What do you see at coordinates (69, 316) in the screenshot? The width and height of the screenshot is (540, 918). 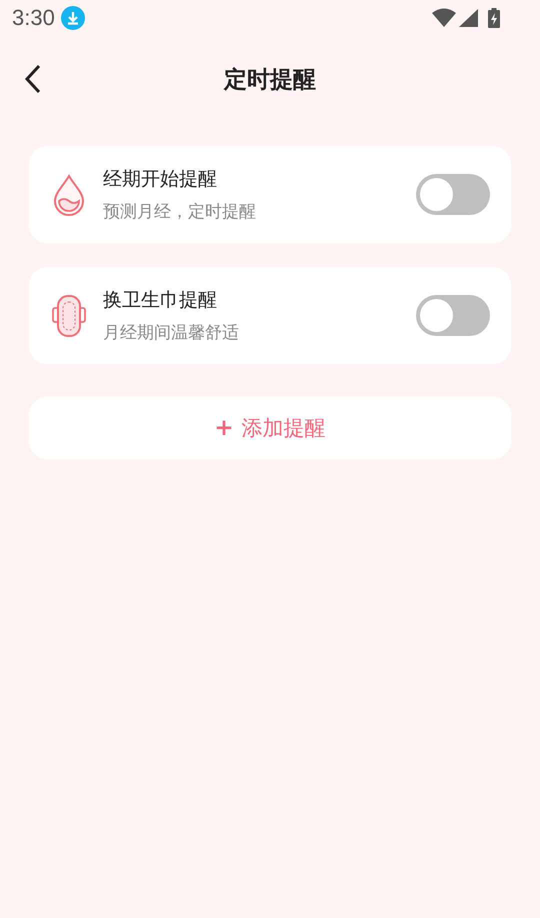 I see `pad-icon` at bounding box center [69, 316].